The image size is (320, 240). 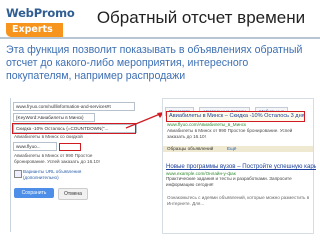 What do you see at coordinates (231, 149) in the screenshot?
I see `samples-more-link: Ещё` at bounding box center [231, 149].